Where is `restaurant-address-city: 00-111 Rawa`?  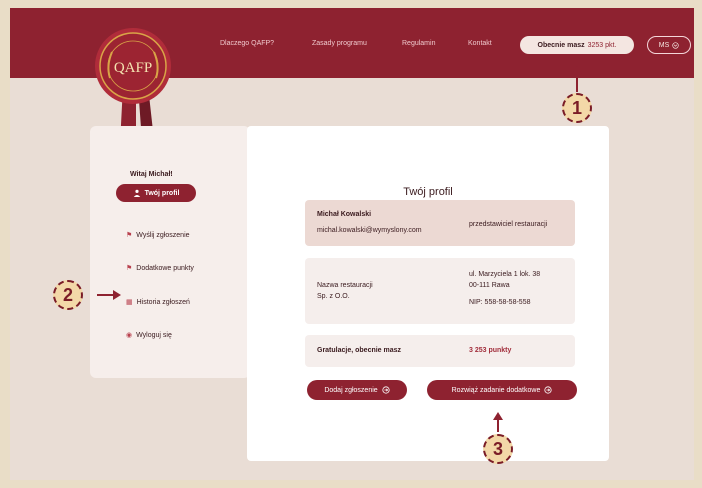 restaurant-address-city: 00-111 Rawa is located at coordinates (489, 285).